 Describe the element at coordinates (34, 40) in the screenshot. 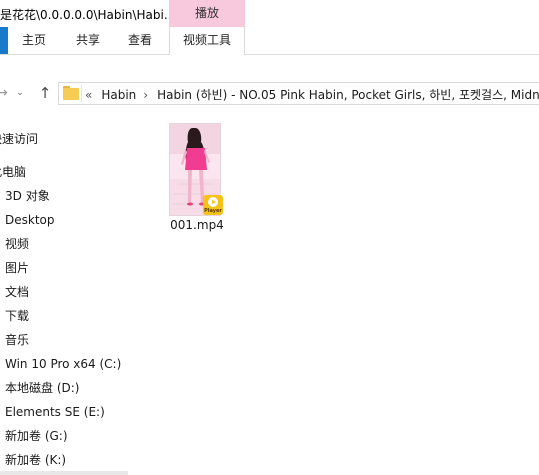

I see `tab-home: 主页` at that location.